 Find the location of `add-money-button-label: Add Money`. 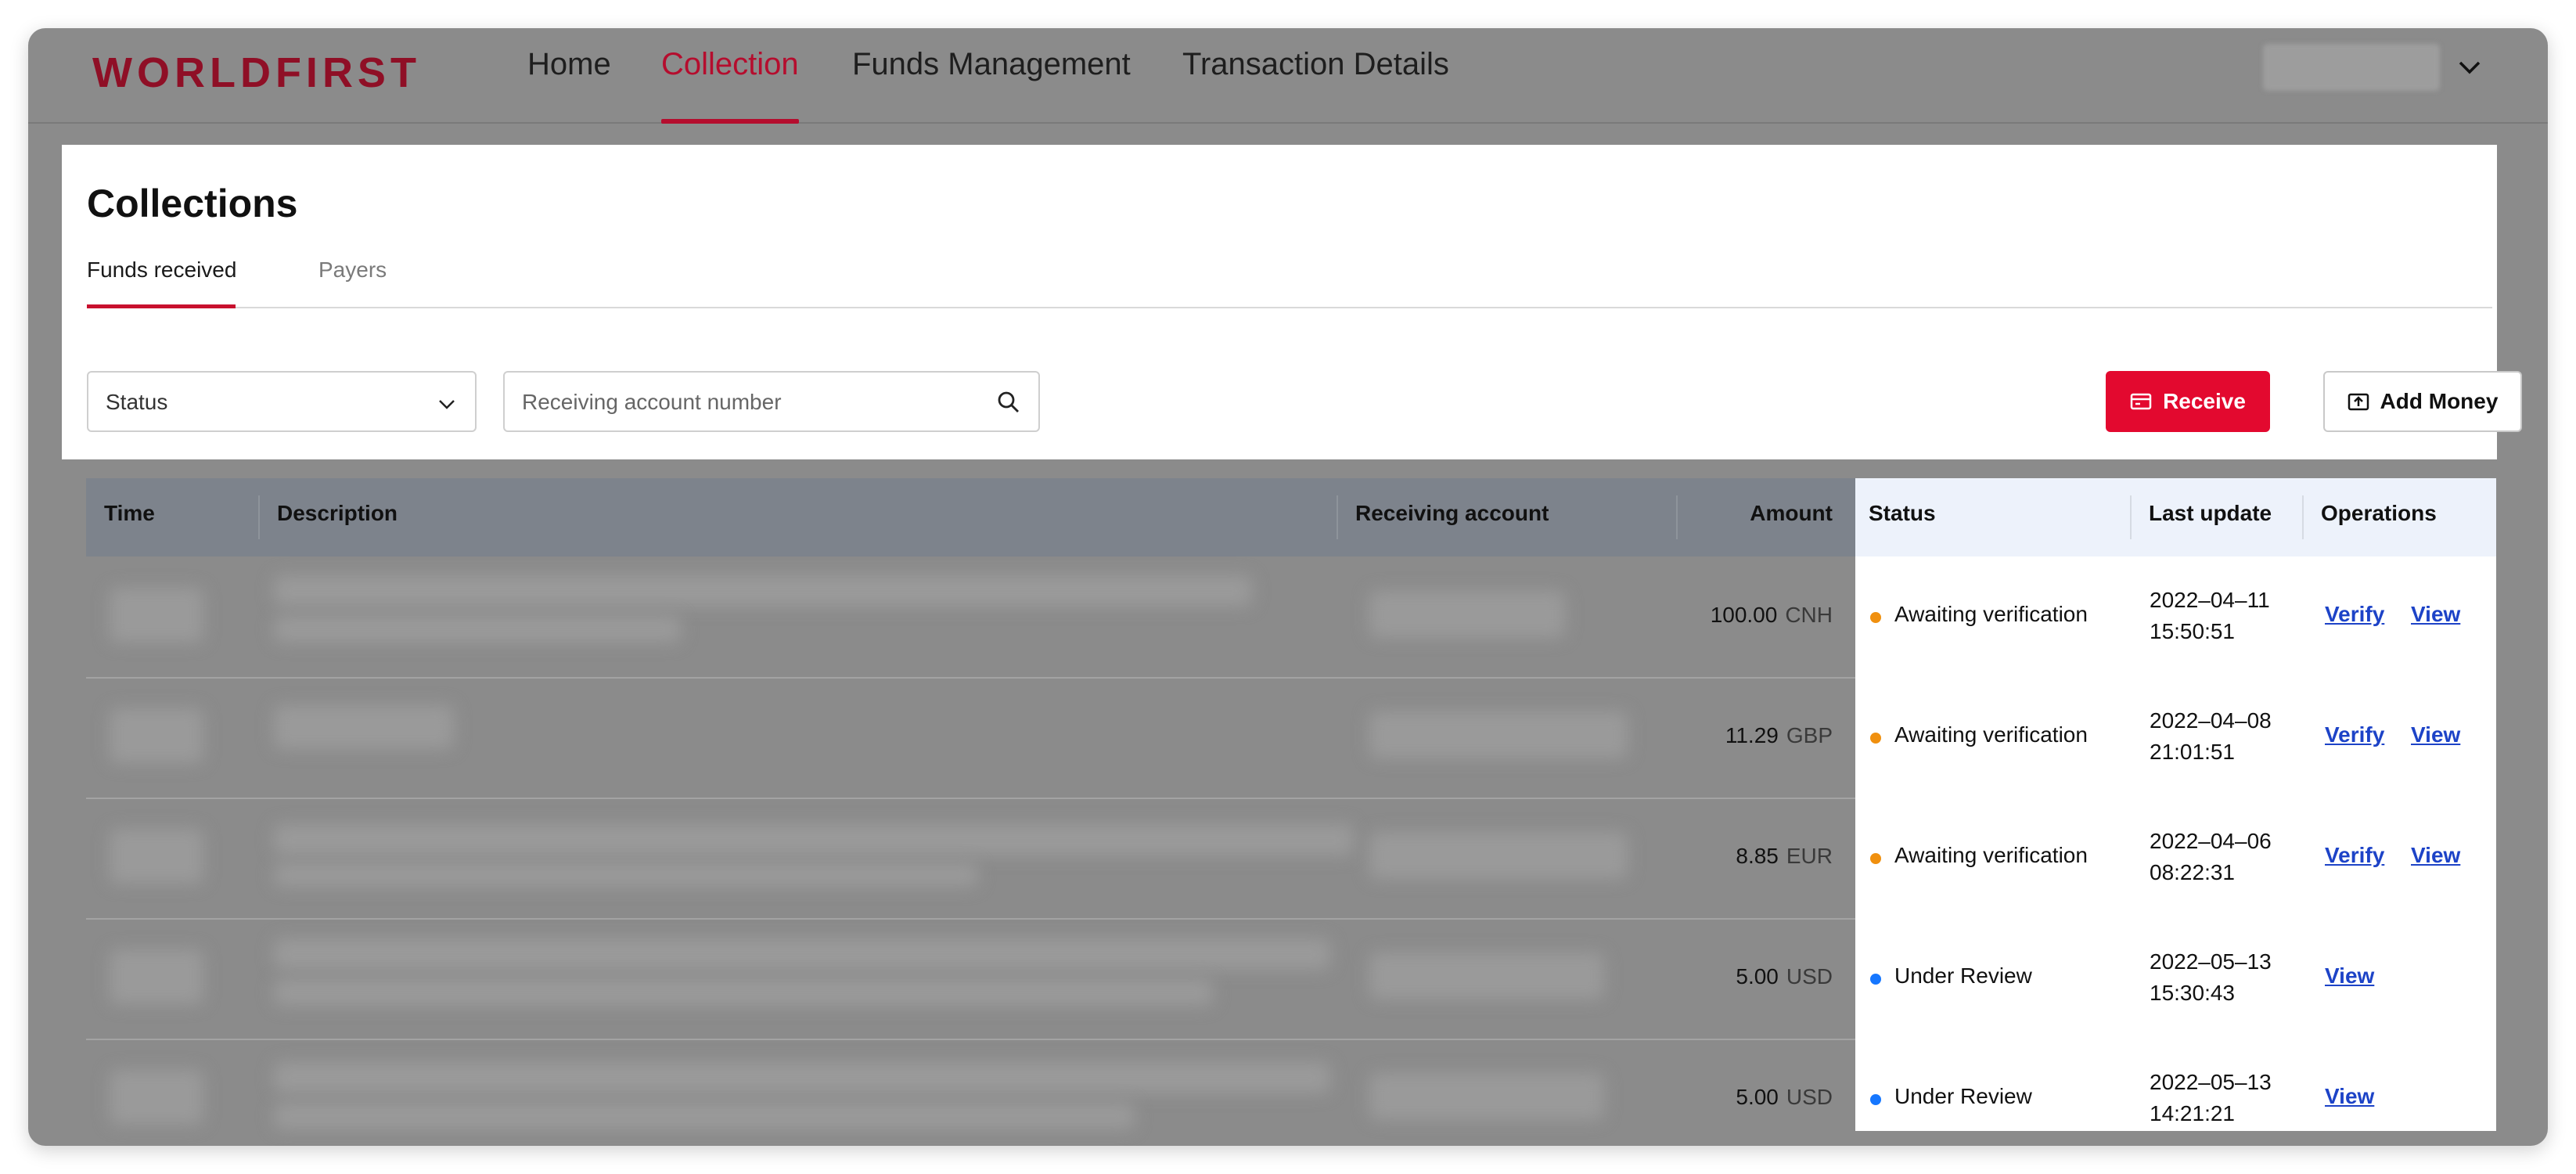

add-money-button-label: Add Money is located at coordinates (2439, 401).